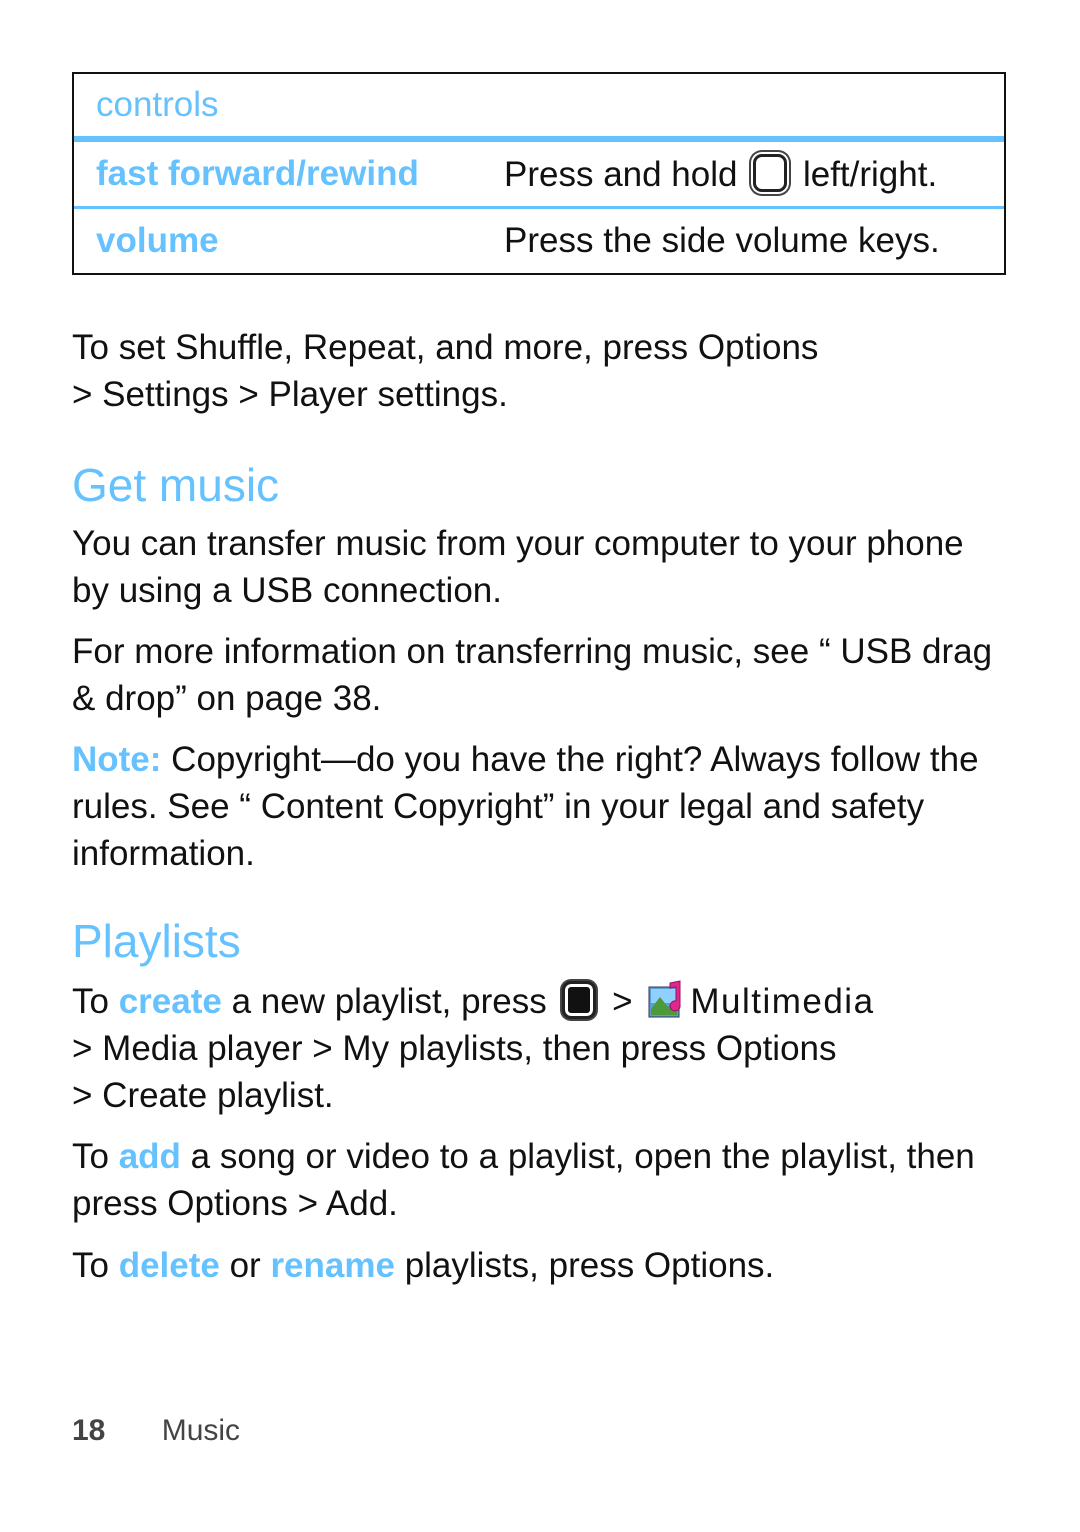 This screenshot has width=1080, height=1532. What do you see at coordinates (579, 1000) in the screenshot?
I see `center-key-icon` at bounding box center [579, 1000].